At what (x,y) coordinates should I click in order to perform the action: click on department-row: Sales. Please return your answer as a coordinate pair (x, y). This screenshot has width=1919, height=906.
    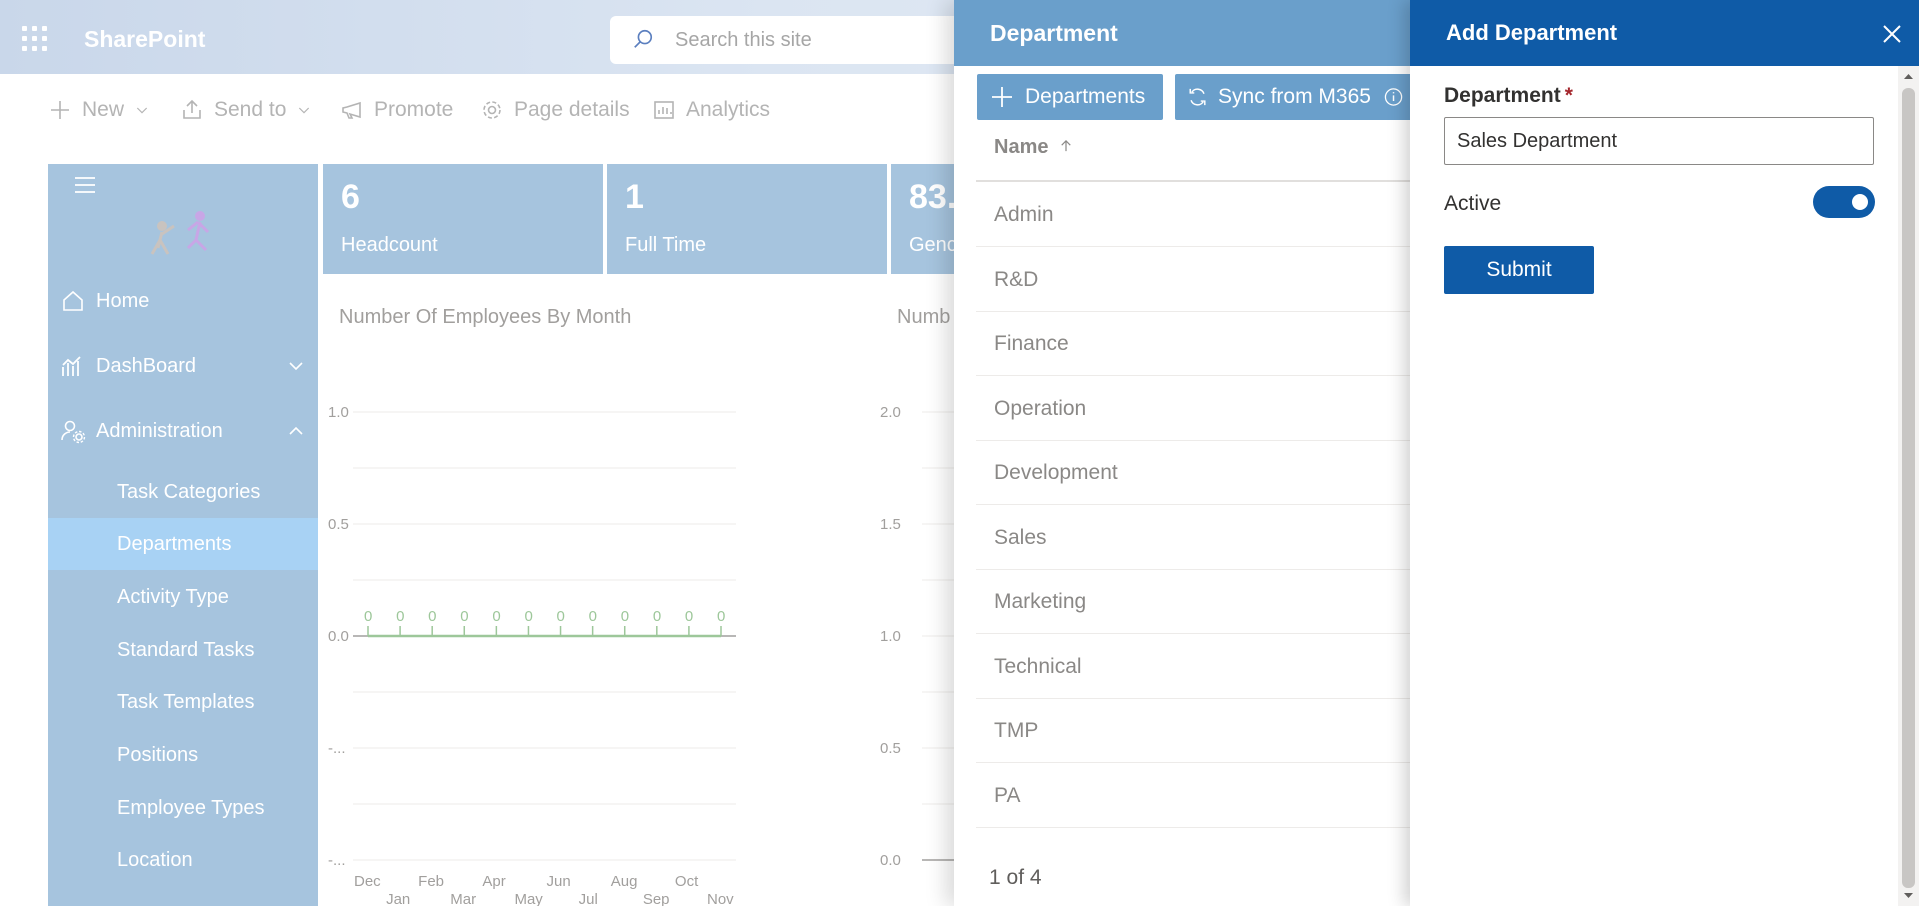
    Looking at the image, I should click on (1195, 538).